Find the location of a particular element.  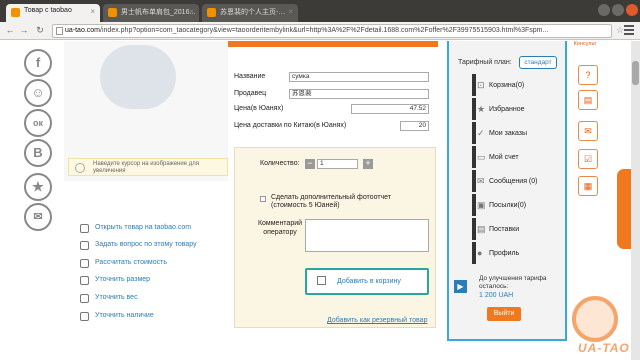

box-icon is located at coordinates (84, 316).